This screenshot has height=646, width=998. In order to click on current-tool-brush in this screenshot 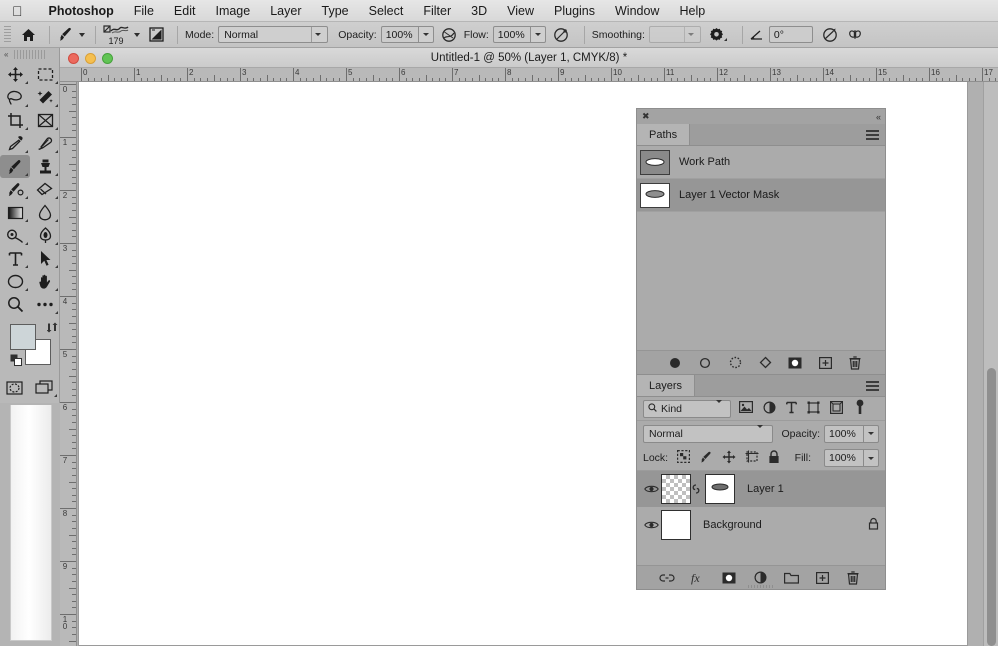, I will do `click(72, 35)`.